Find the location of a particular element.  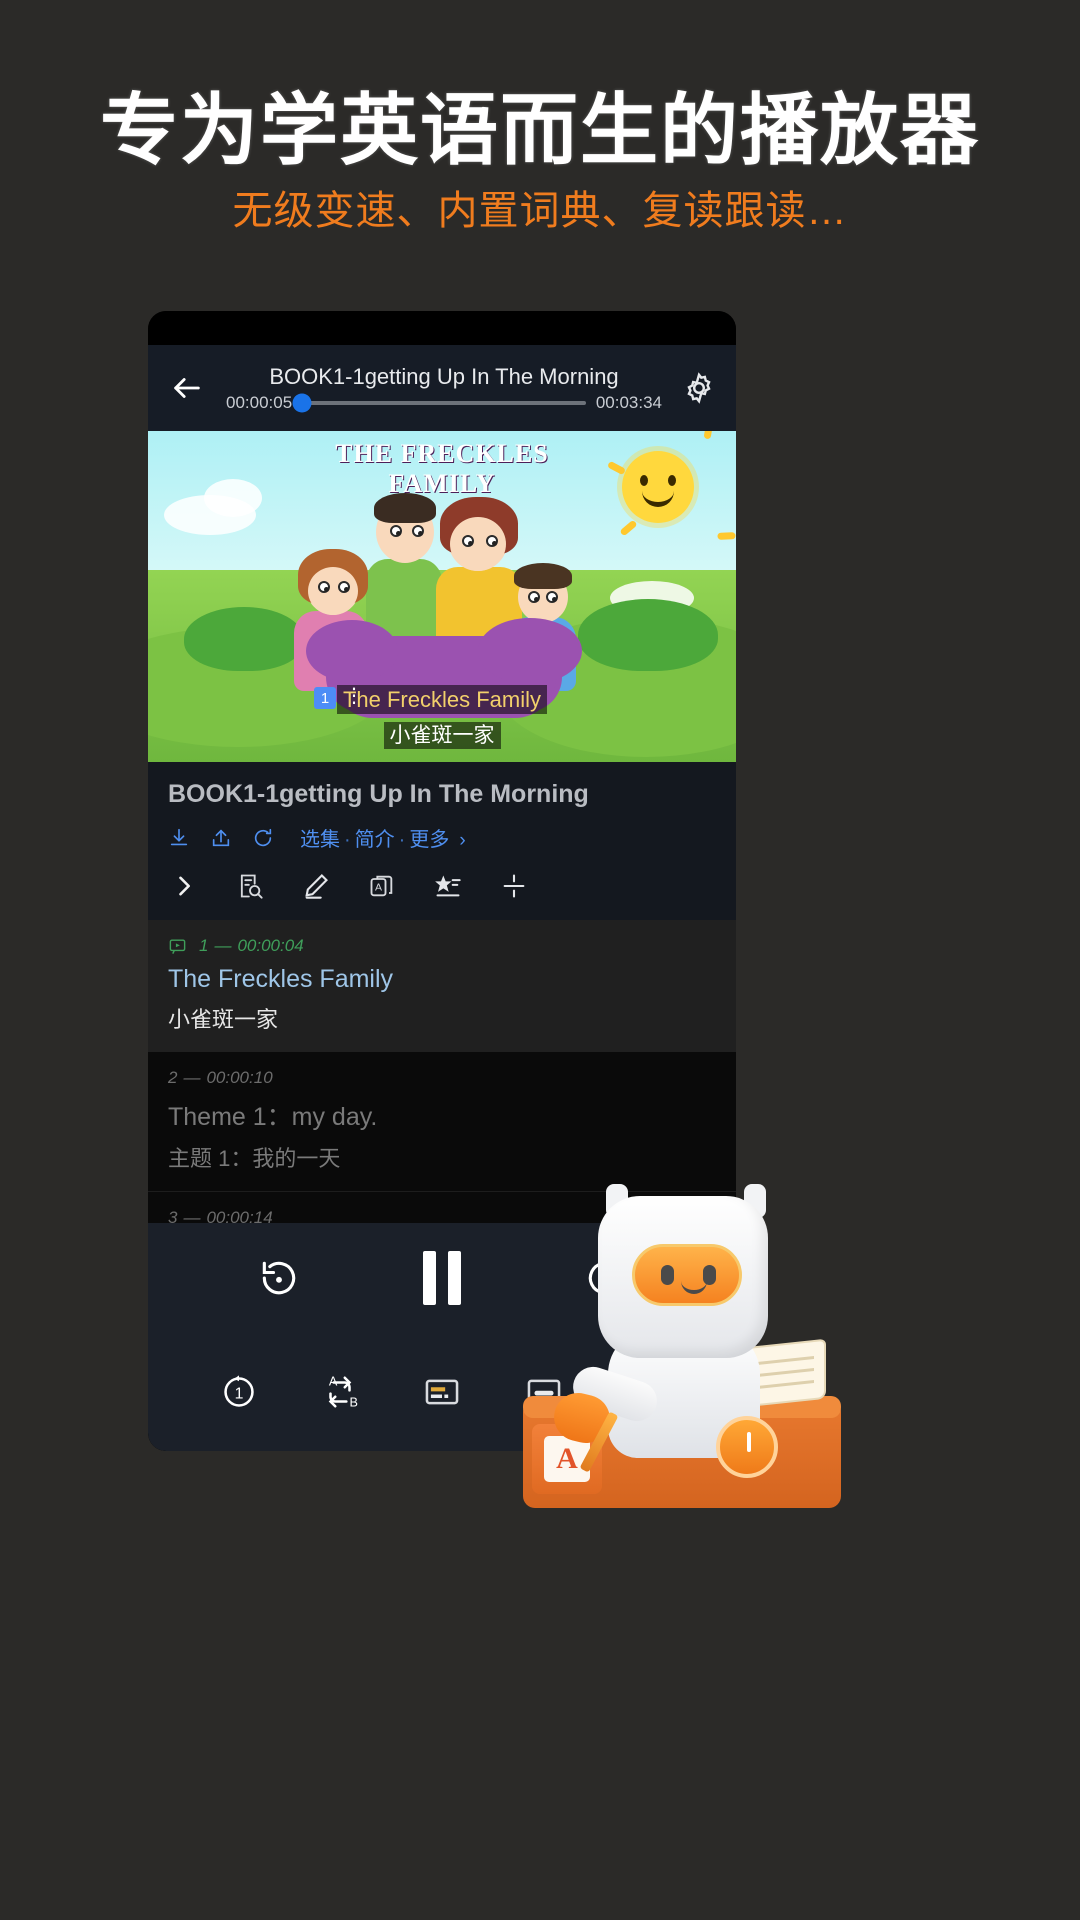

mascot-illustration is located at coordinates (685, 1343).